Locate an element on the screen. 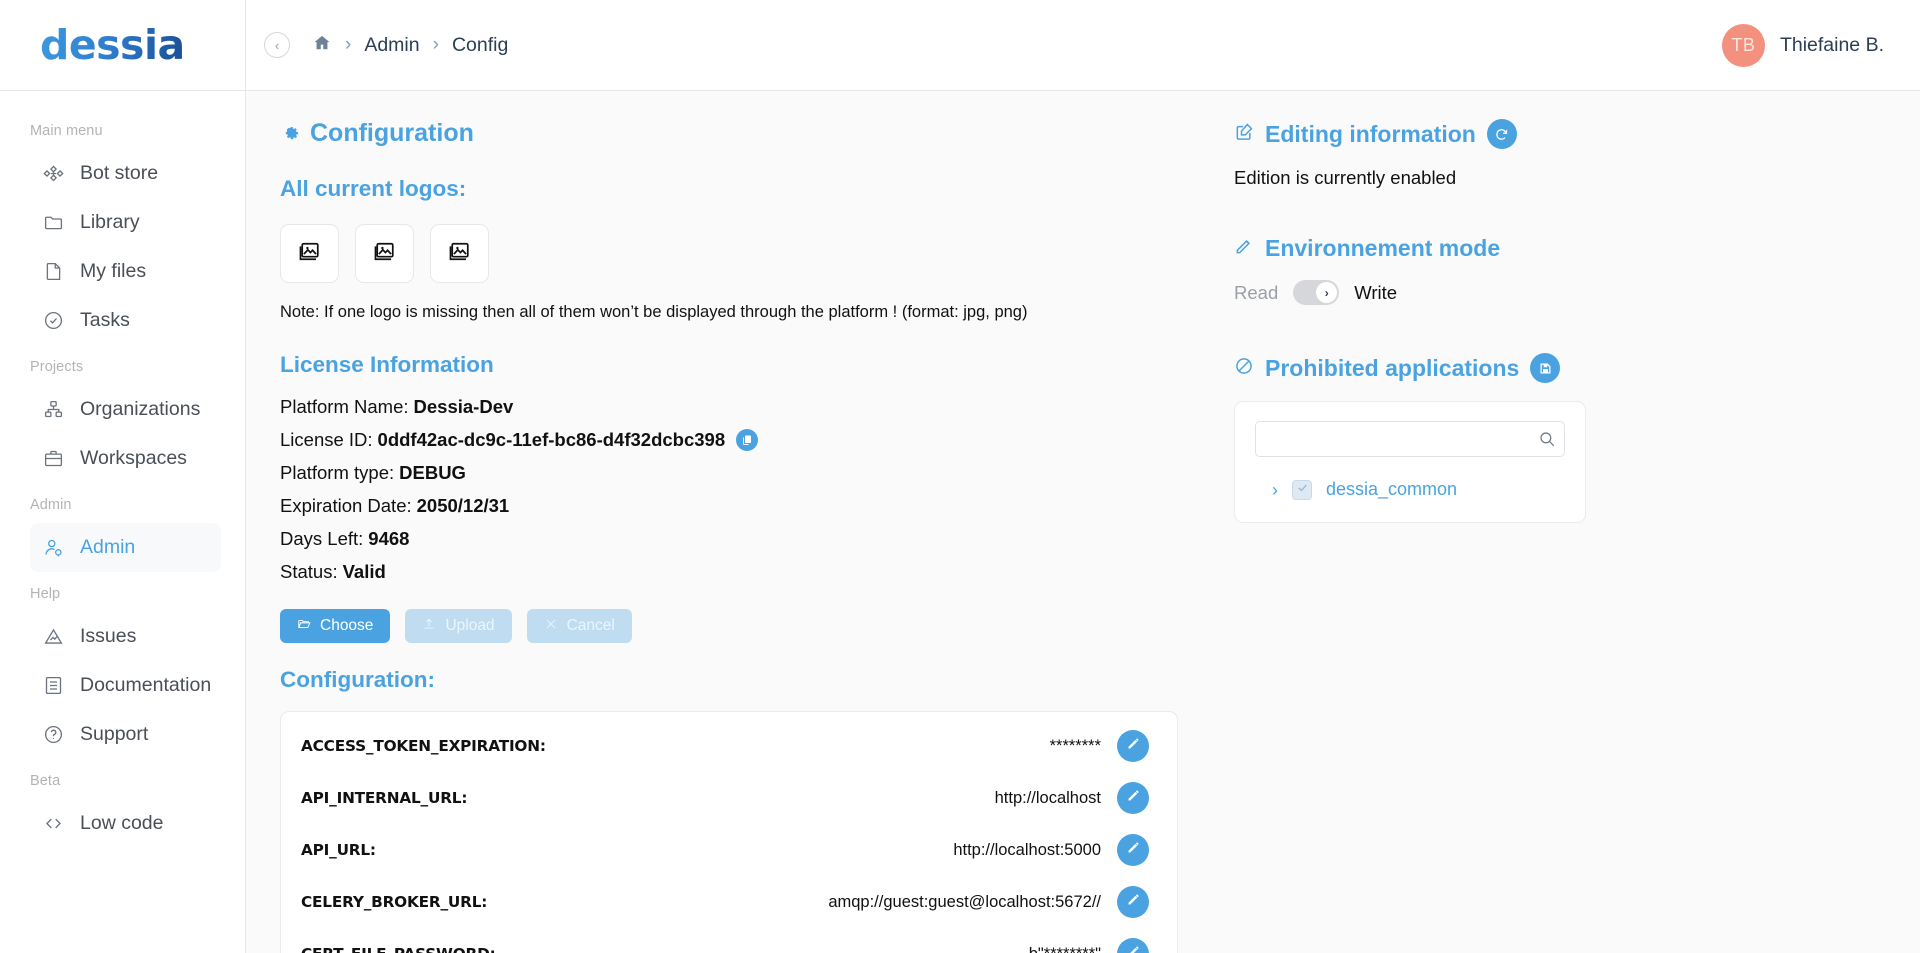 The height and width of the screenshot is (953, 1920). breadcrumb: › Admin › Config is located at coordinates (410, 45).